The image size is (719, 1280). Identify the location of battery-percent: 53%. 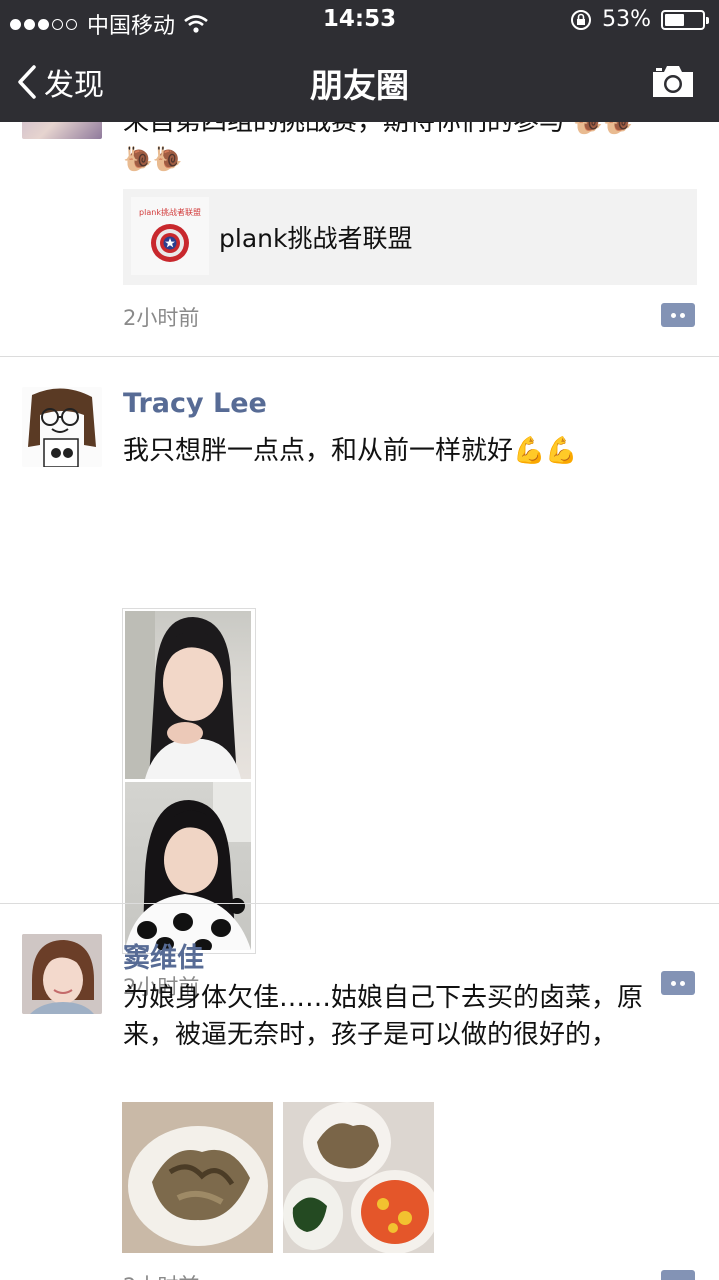
(626, 19).